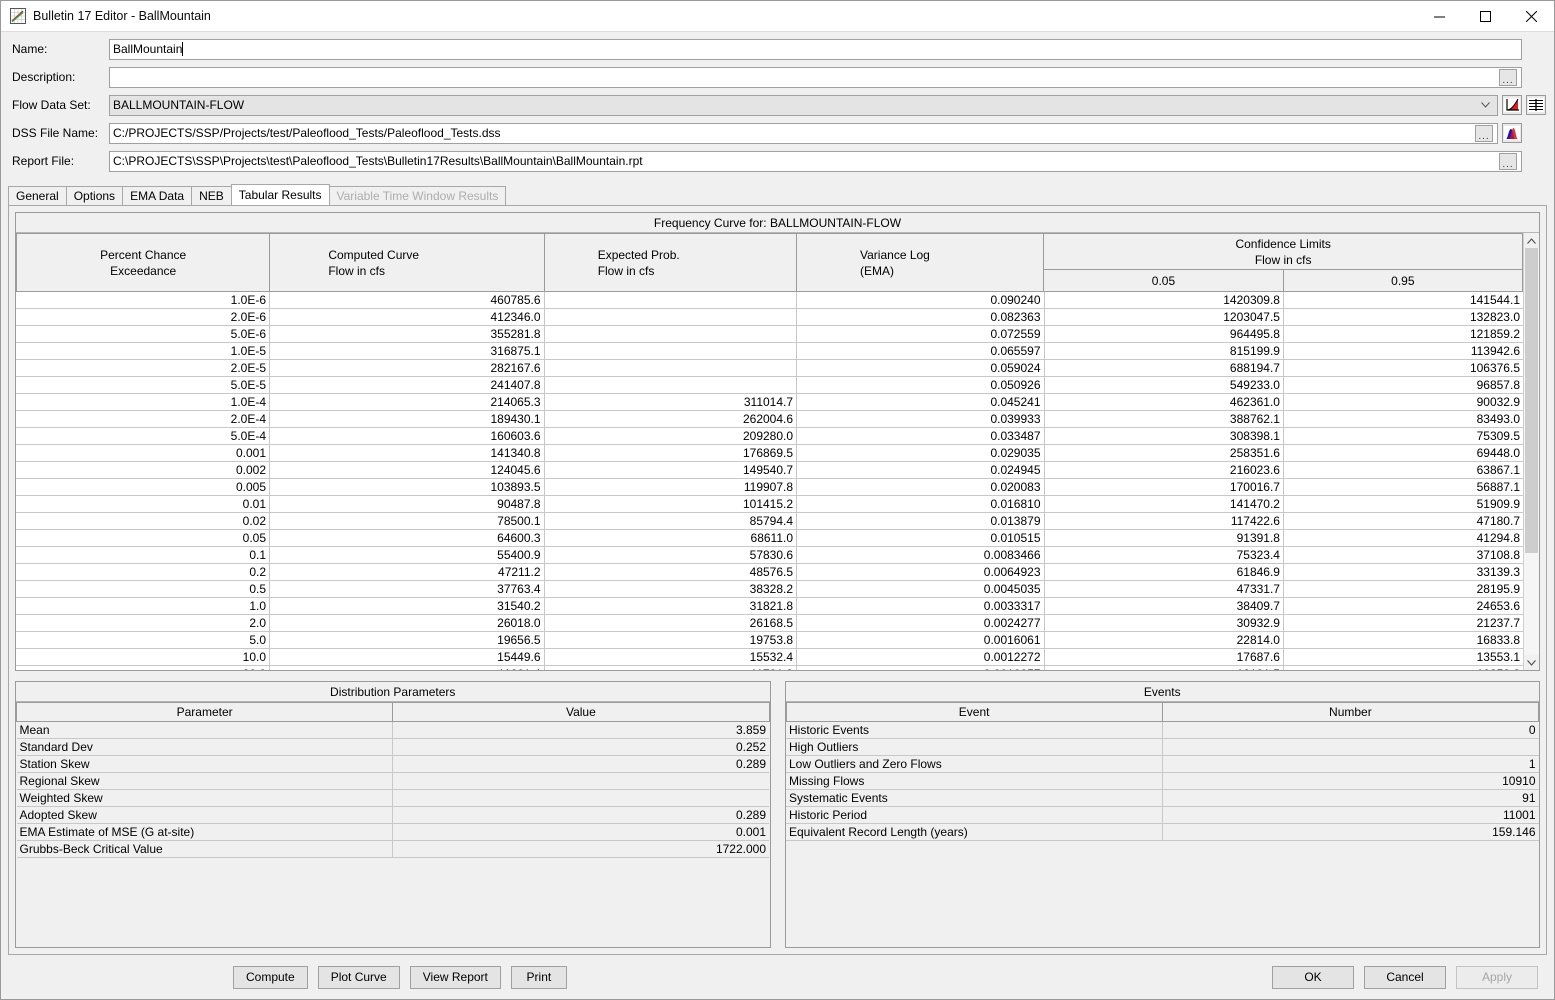 The height and width of the screenshot is (1000, 1555). I want to click on tab-options: Options, so click(94, 195).